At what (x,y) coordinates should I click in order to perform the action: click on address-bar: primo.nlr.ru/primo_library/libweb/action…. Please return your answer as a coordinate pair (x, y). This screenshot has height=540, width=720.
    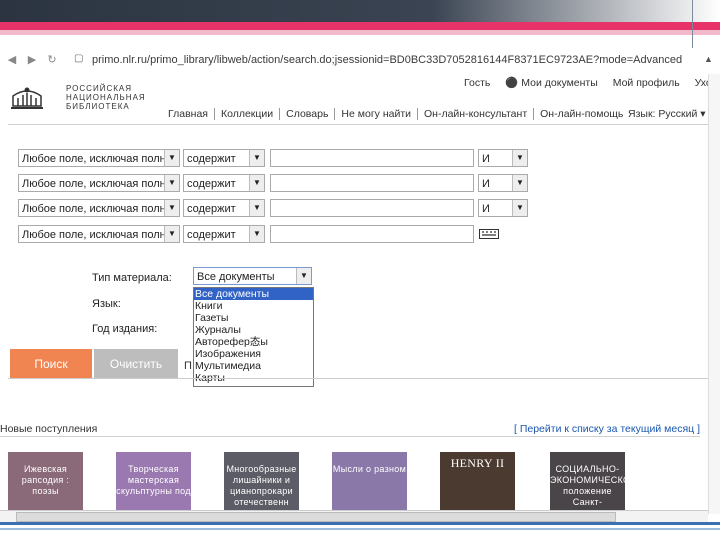
    Looking at the image, I should click on (392, 60).